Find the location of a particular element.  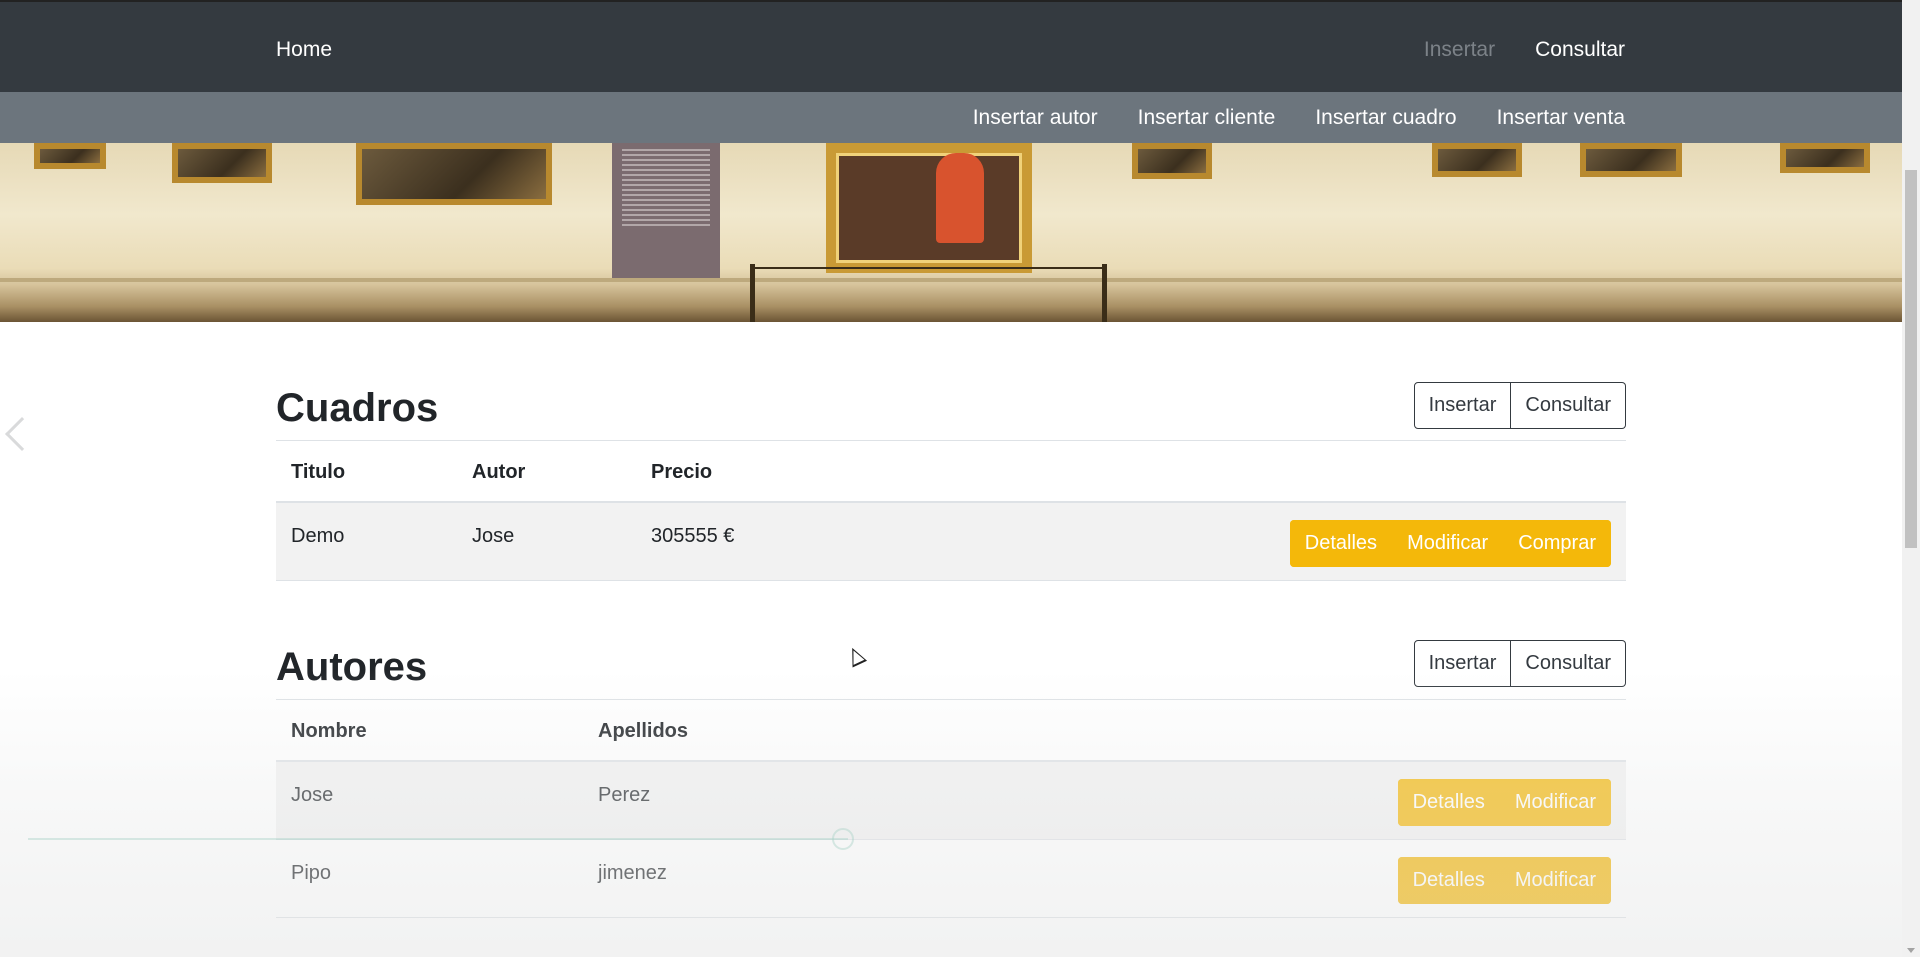

nav-insertar-link: Insertar is located at coordinates (1459, 50).